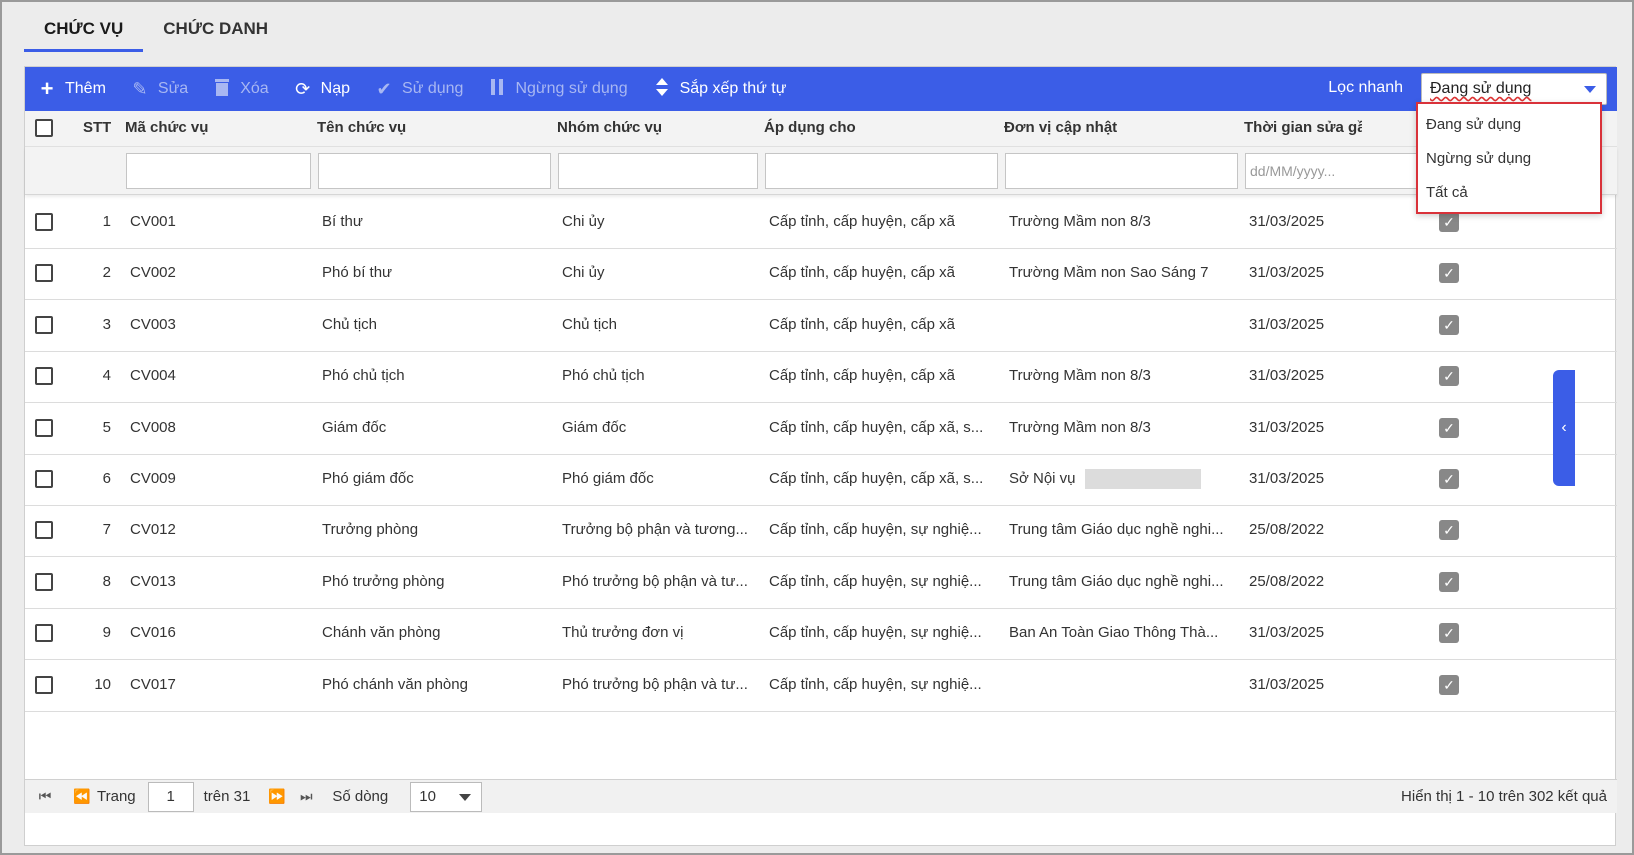 The height and width of the screenshot is (855, 1634). I want to click on add-button: + Thêm, so click(71, 89).